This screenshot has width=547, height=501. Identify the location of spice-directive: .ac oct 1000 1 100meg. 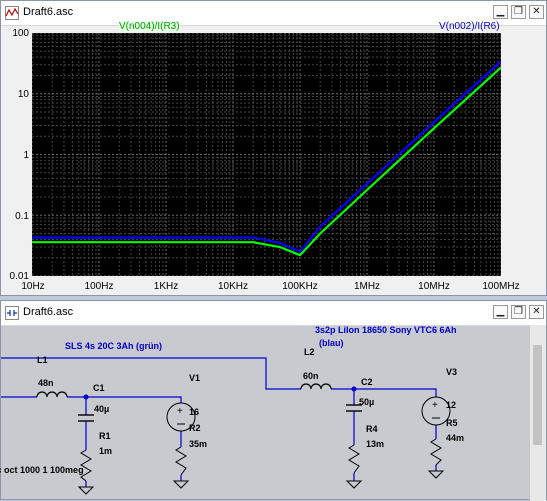
(42, 470).